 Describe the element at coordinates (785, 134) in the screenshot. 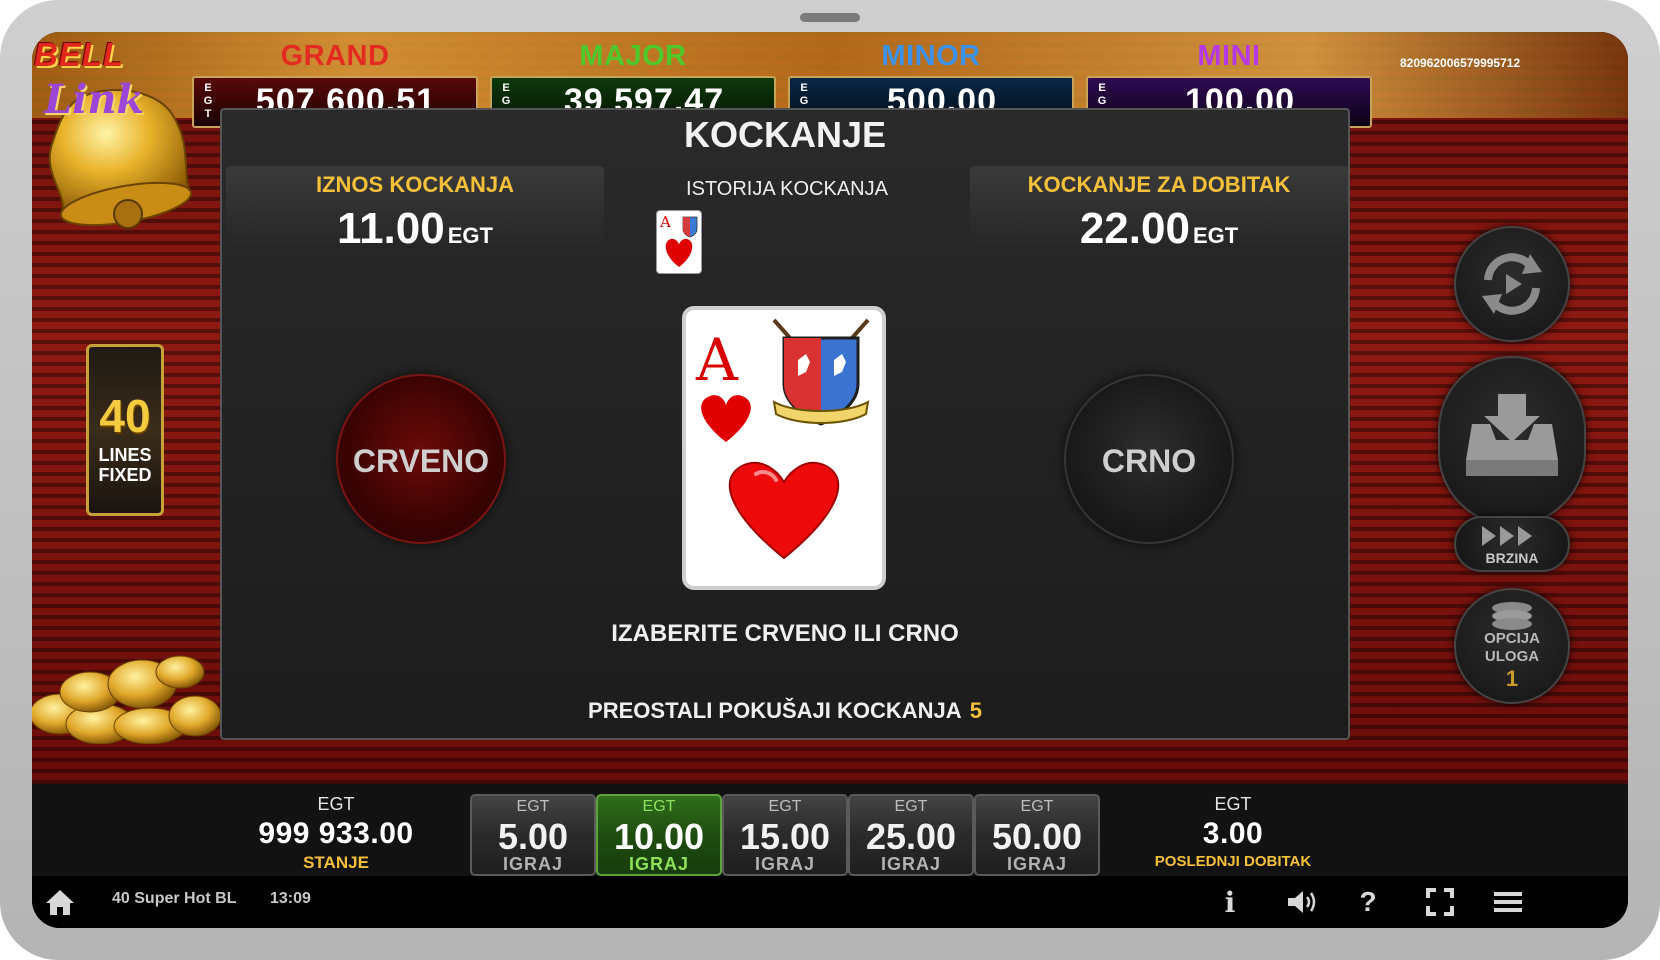

I see `gamble-title: KOCKANJE` at that location.